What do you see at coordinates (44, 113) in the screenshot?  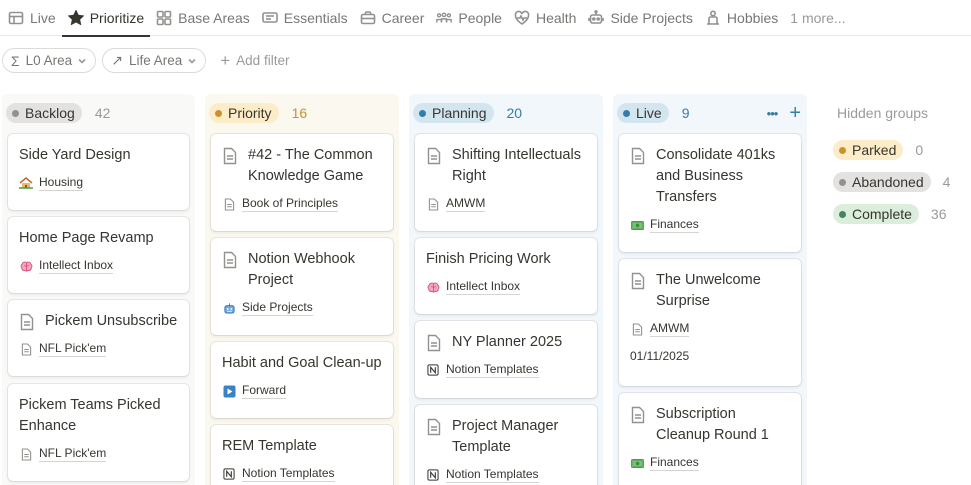 I see `status-badge: Backlog` at bounding box center [44, 113].